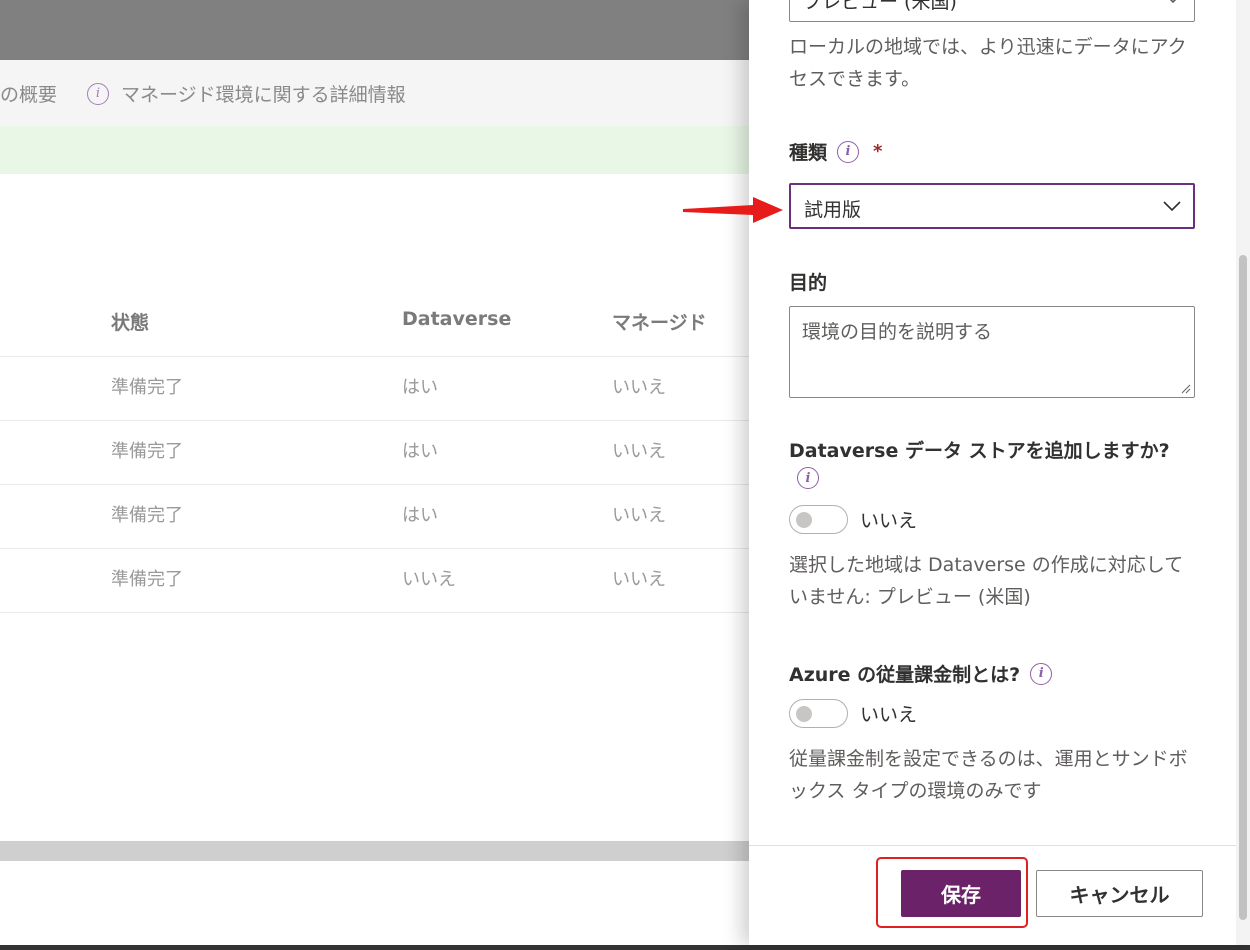 This screenshot has height=950, width=1250. I want to click on dataverse-cell: いいえ, so click(429, 579).